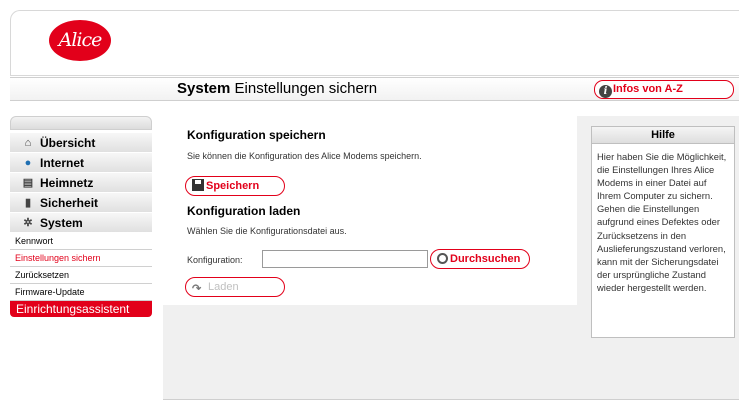 The width and height of the screenshot is (739, 407). What do you see at coordinates (605, 91) in the screenshot?
I see `info-icon: i` at bounding box center [605, 91].